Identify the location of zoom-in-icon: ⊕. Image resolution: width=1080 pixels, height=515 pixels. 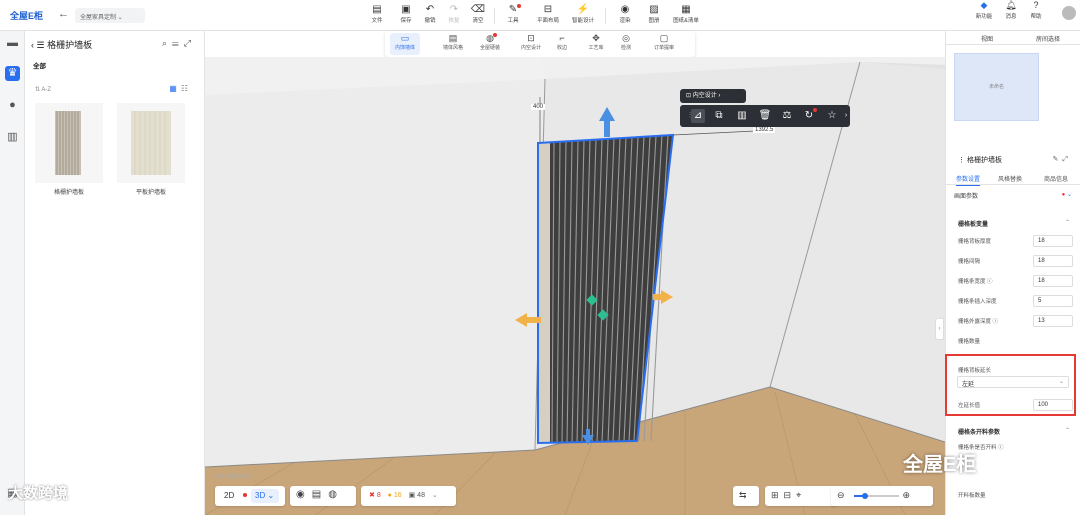
(909, 495).